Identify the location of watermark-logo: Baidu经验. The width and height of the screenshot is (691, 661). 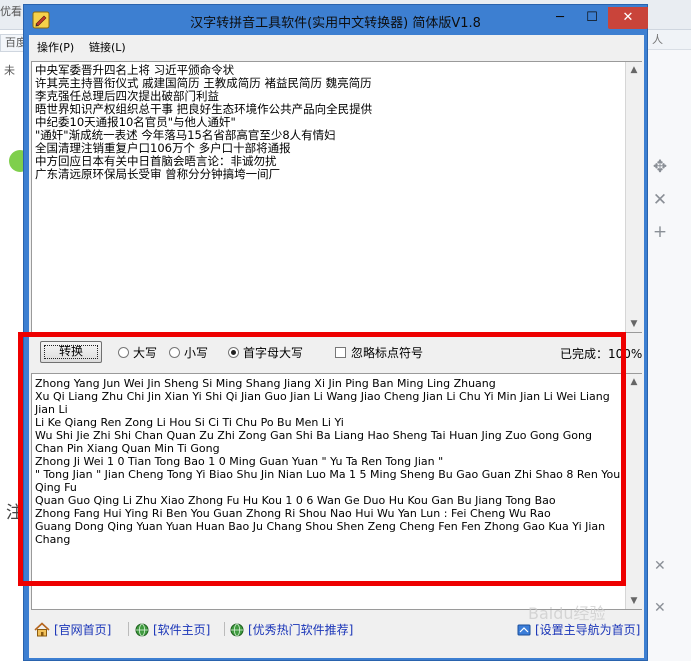
(567, 613).